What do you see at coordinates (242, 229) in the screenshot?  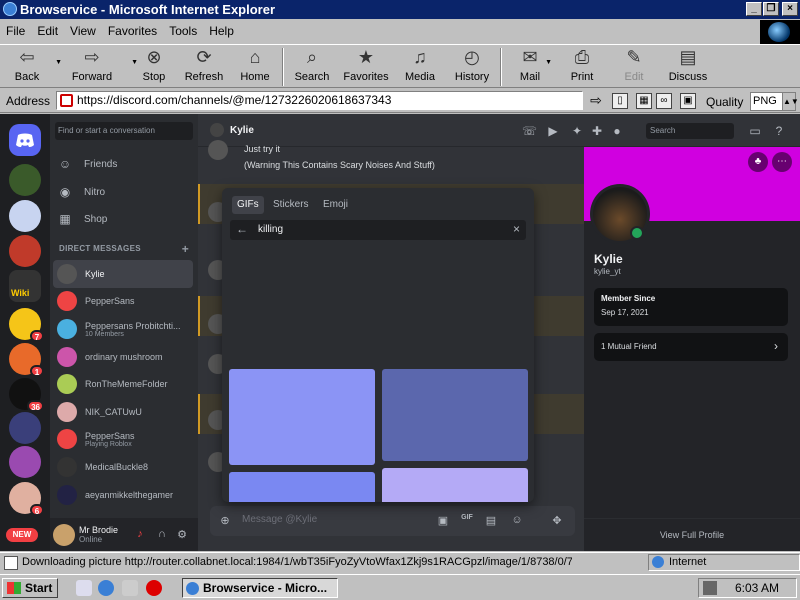 I see `back-arrow-icon: ←` at bounding box center [242, 229].